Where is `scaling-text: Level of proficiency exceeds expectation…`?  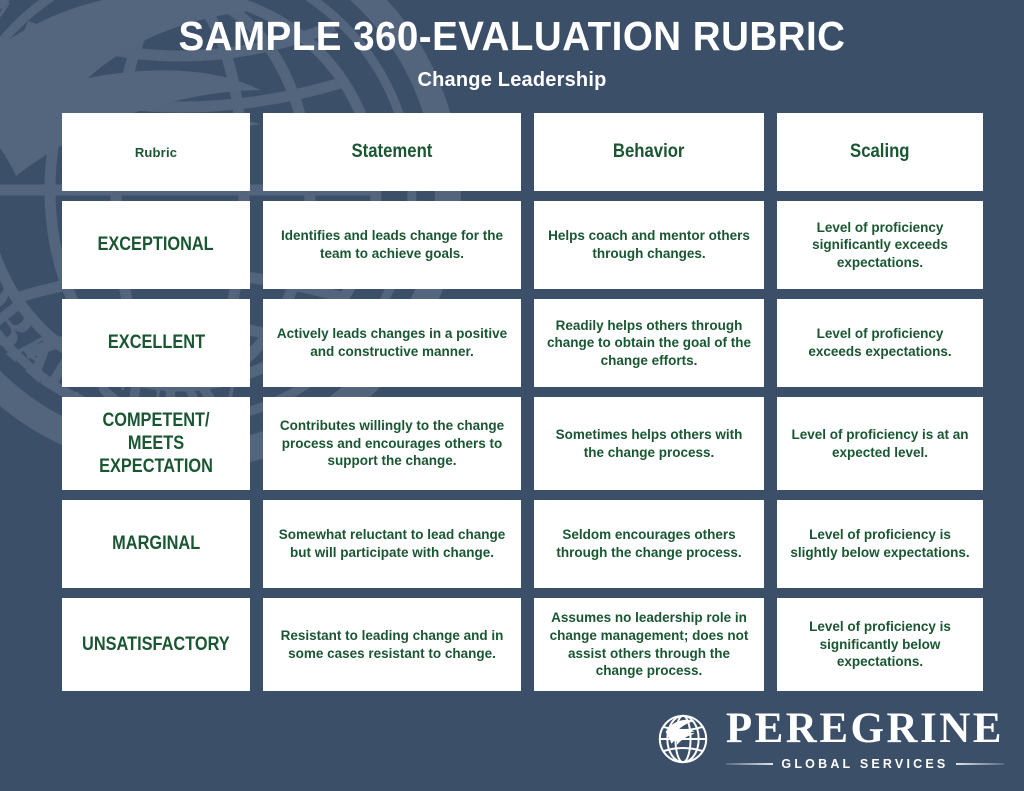
scaling-text: Level of proficiency exceeds expectation… is located at coordinates (880, 342).